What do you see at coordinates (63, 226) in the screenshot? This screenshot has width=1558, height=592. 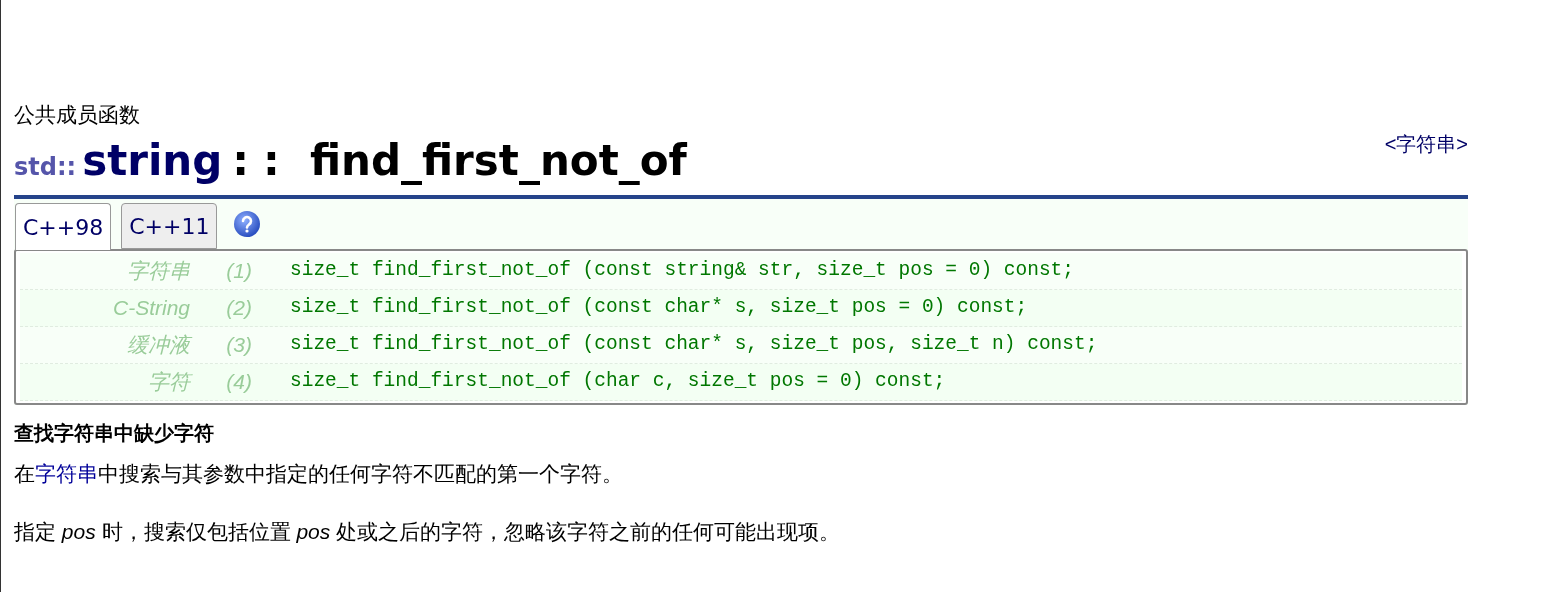 I see `version-tab: C++98` at bounding box center [63, 226].